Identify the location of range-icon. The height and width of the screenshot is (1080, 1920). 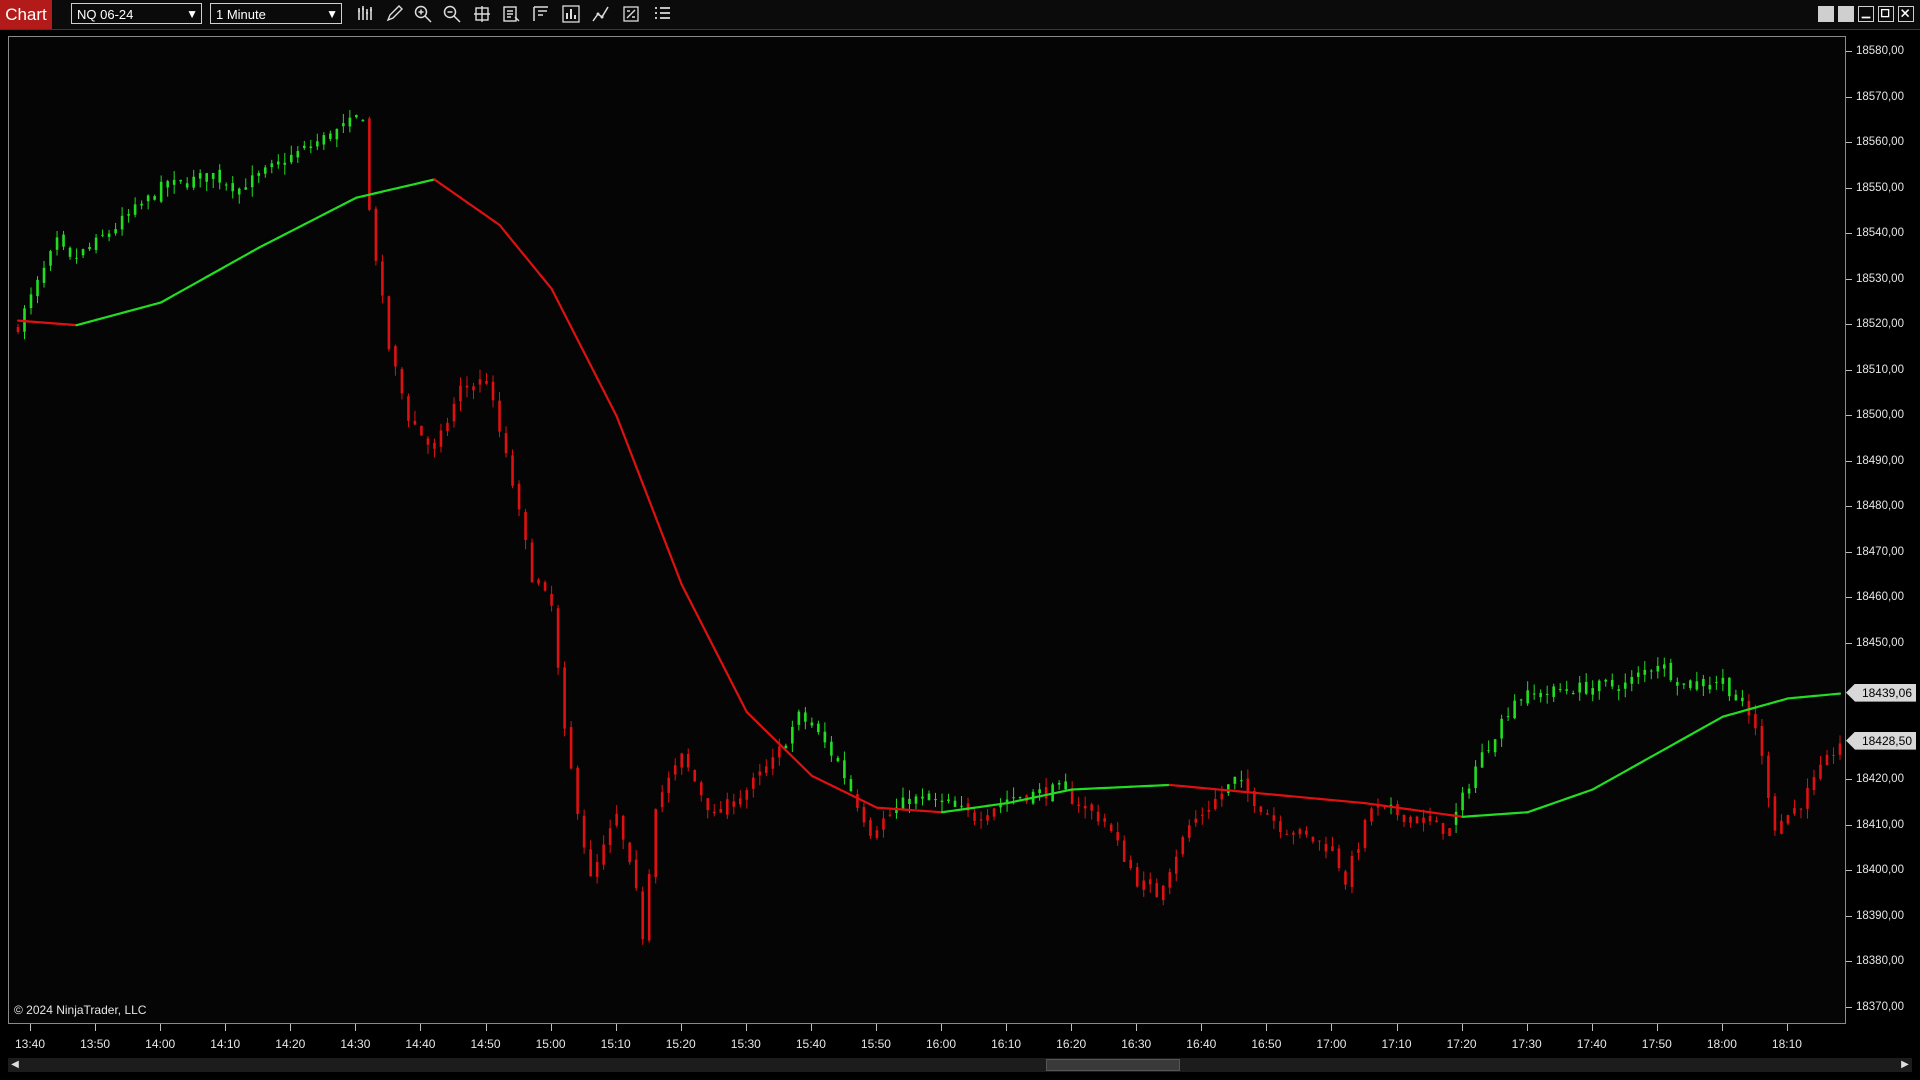
(541, 14).